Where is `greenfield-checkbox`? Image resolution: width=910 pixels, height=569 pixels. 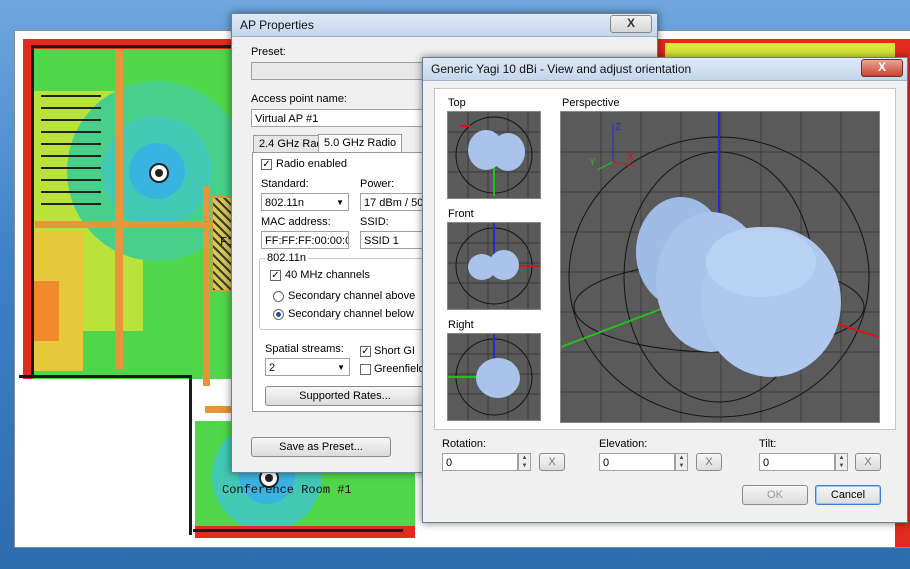 greenfield-checkbox is located at coordinates (365, 369).